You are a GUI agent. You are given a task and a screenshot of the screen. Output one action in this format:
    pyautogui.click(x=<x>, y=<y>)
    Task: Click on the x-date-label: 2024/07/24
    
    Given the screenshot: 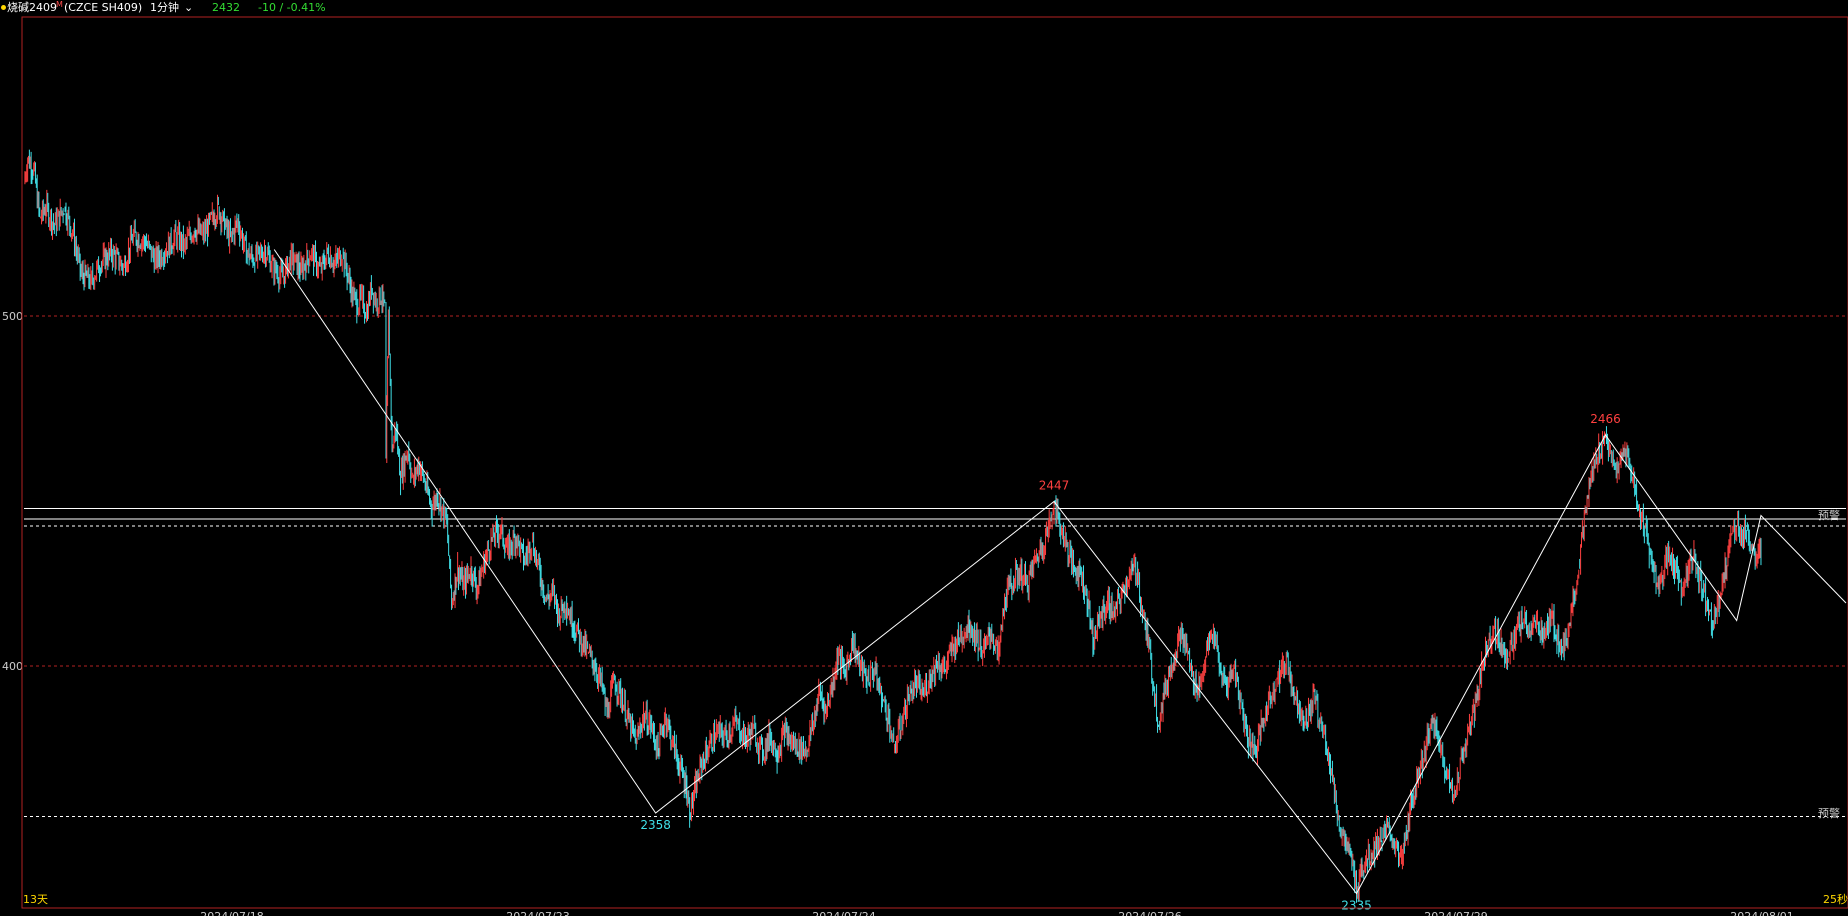 What is the action you would take?
    pyautogui.click(x=843, y=913)
    